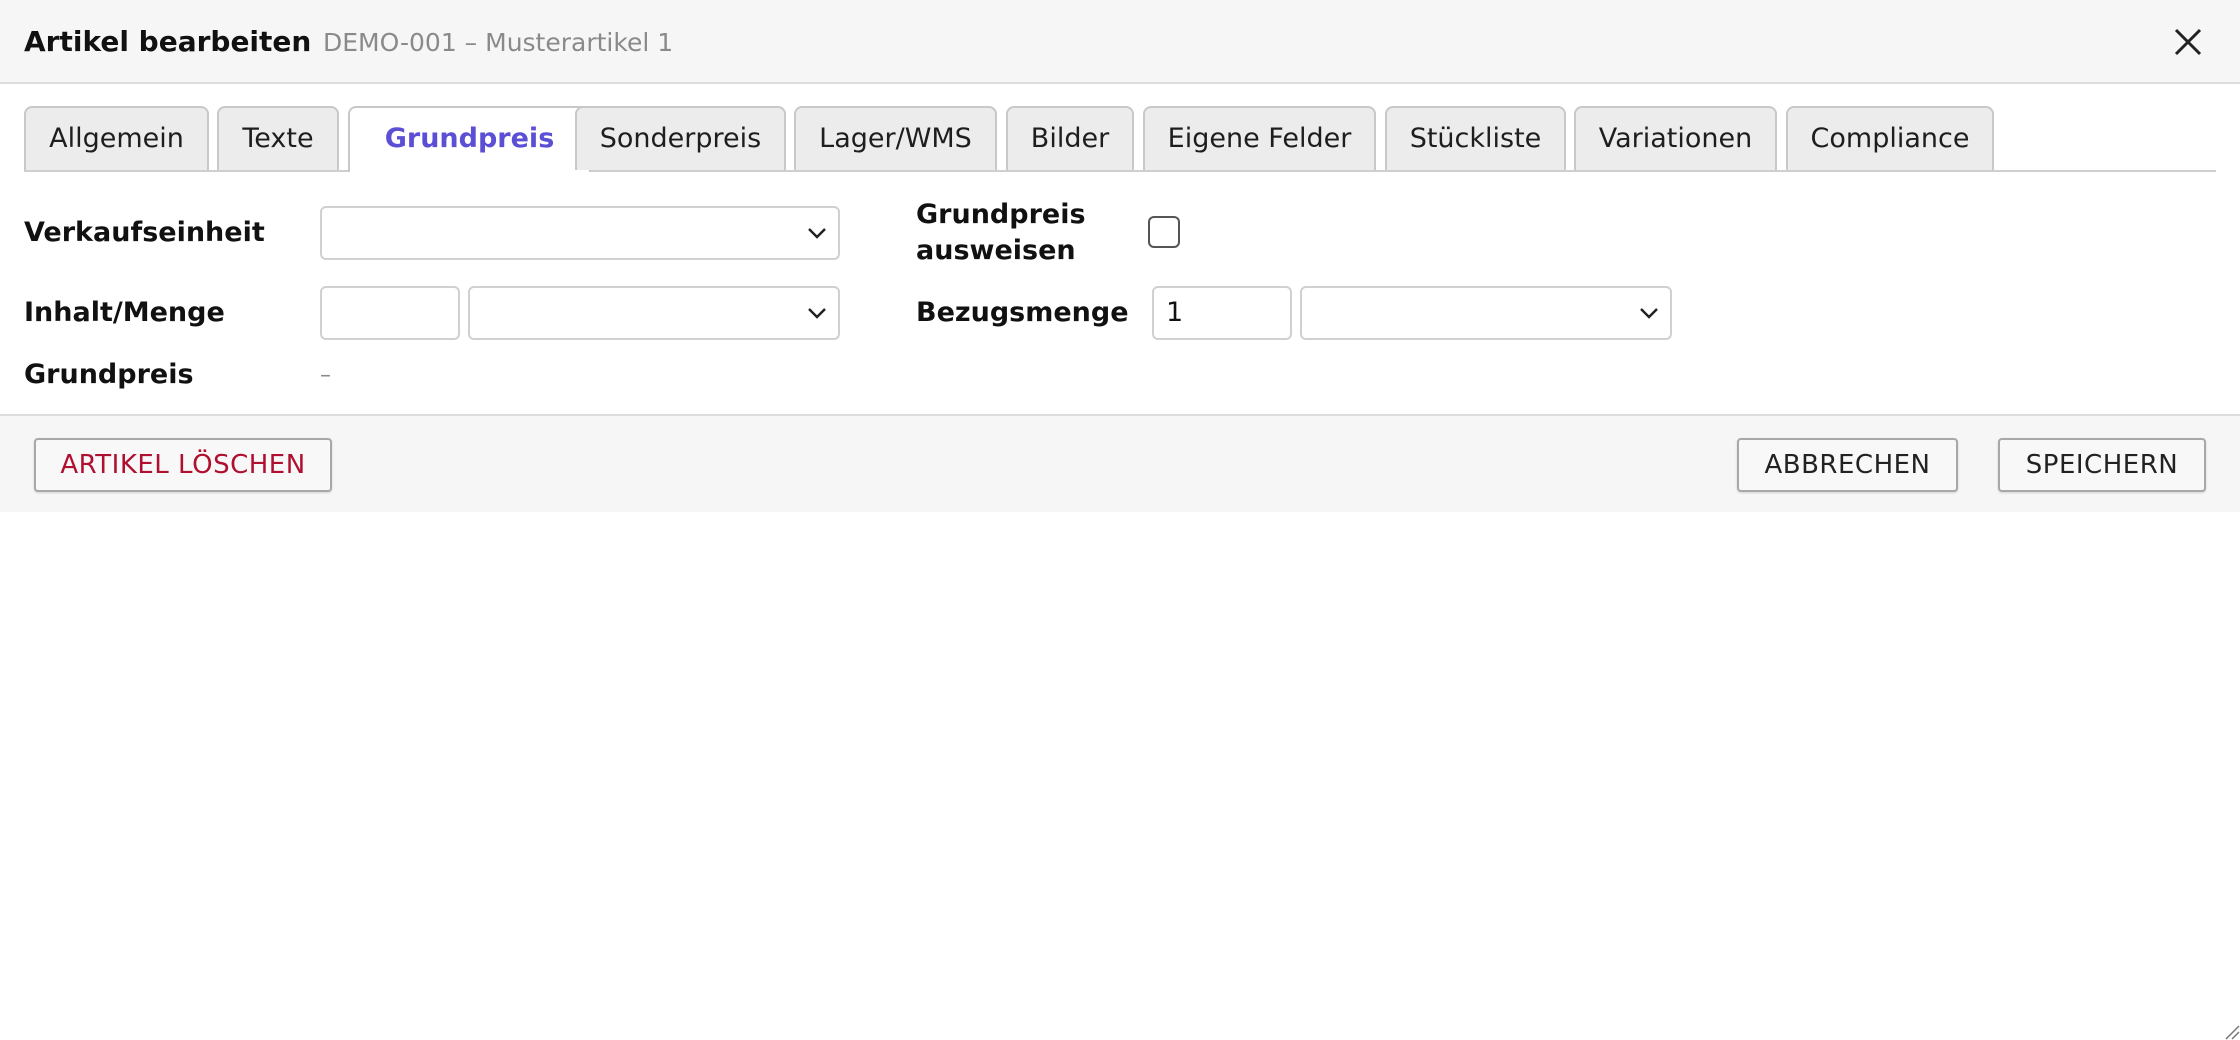 This screenshot has width=2240, height=1040. I want to click on dialog-subtitle: DEMO-001 – Musterartikel 1, so click(498, 42).